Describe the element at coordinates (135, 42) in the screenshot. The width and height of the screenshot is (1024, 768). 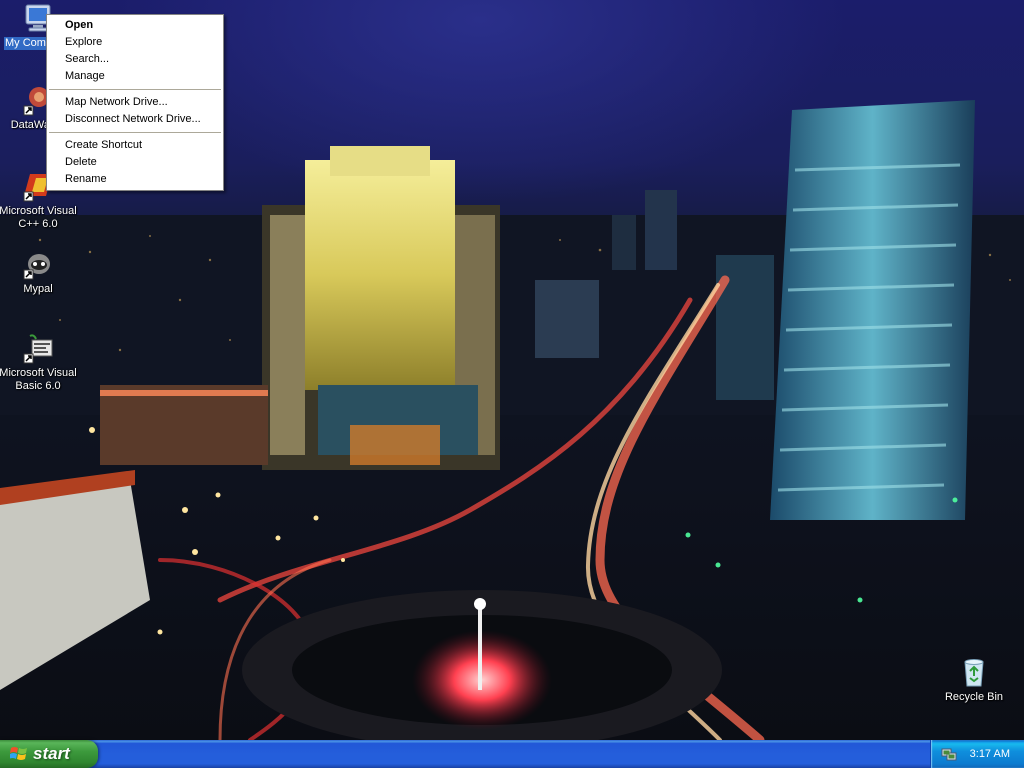
I see `menu-item-explore: Explore` at that location.